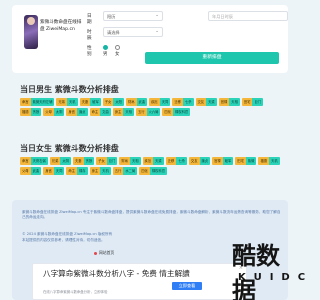 The height and width of the screenshot is (300, 320). What do you see at coordinates (89, 51) in the screenshot?
I see `sex-label: 性别` at bounding box center [89, 51].